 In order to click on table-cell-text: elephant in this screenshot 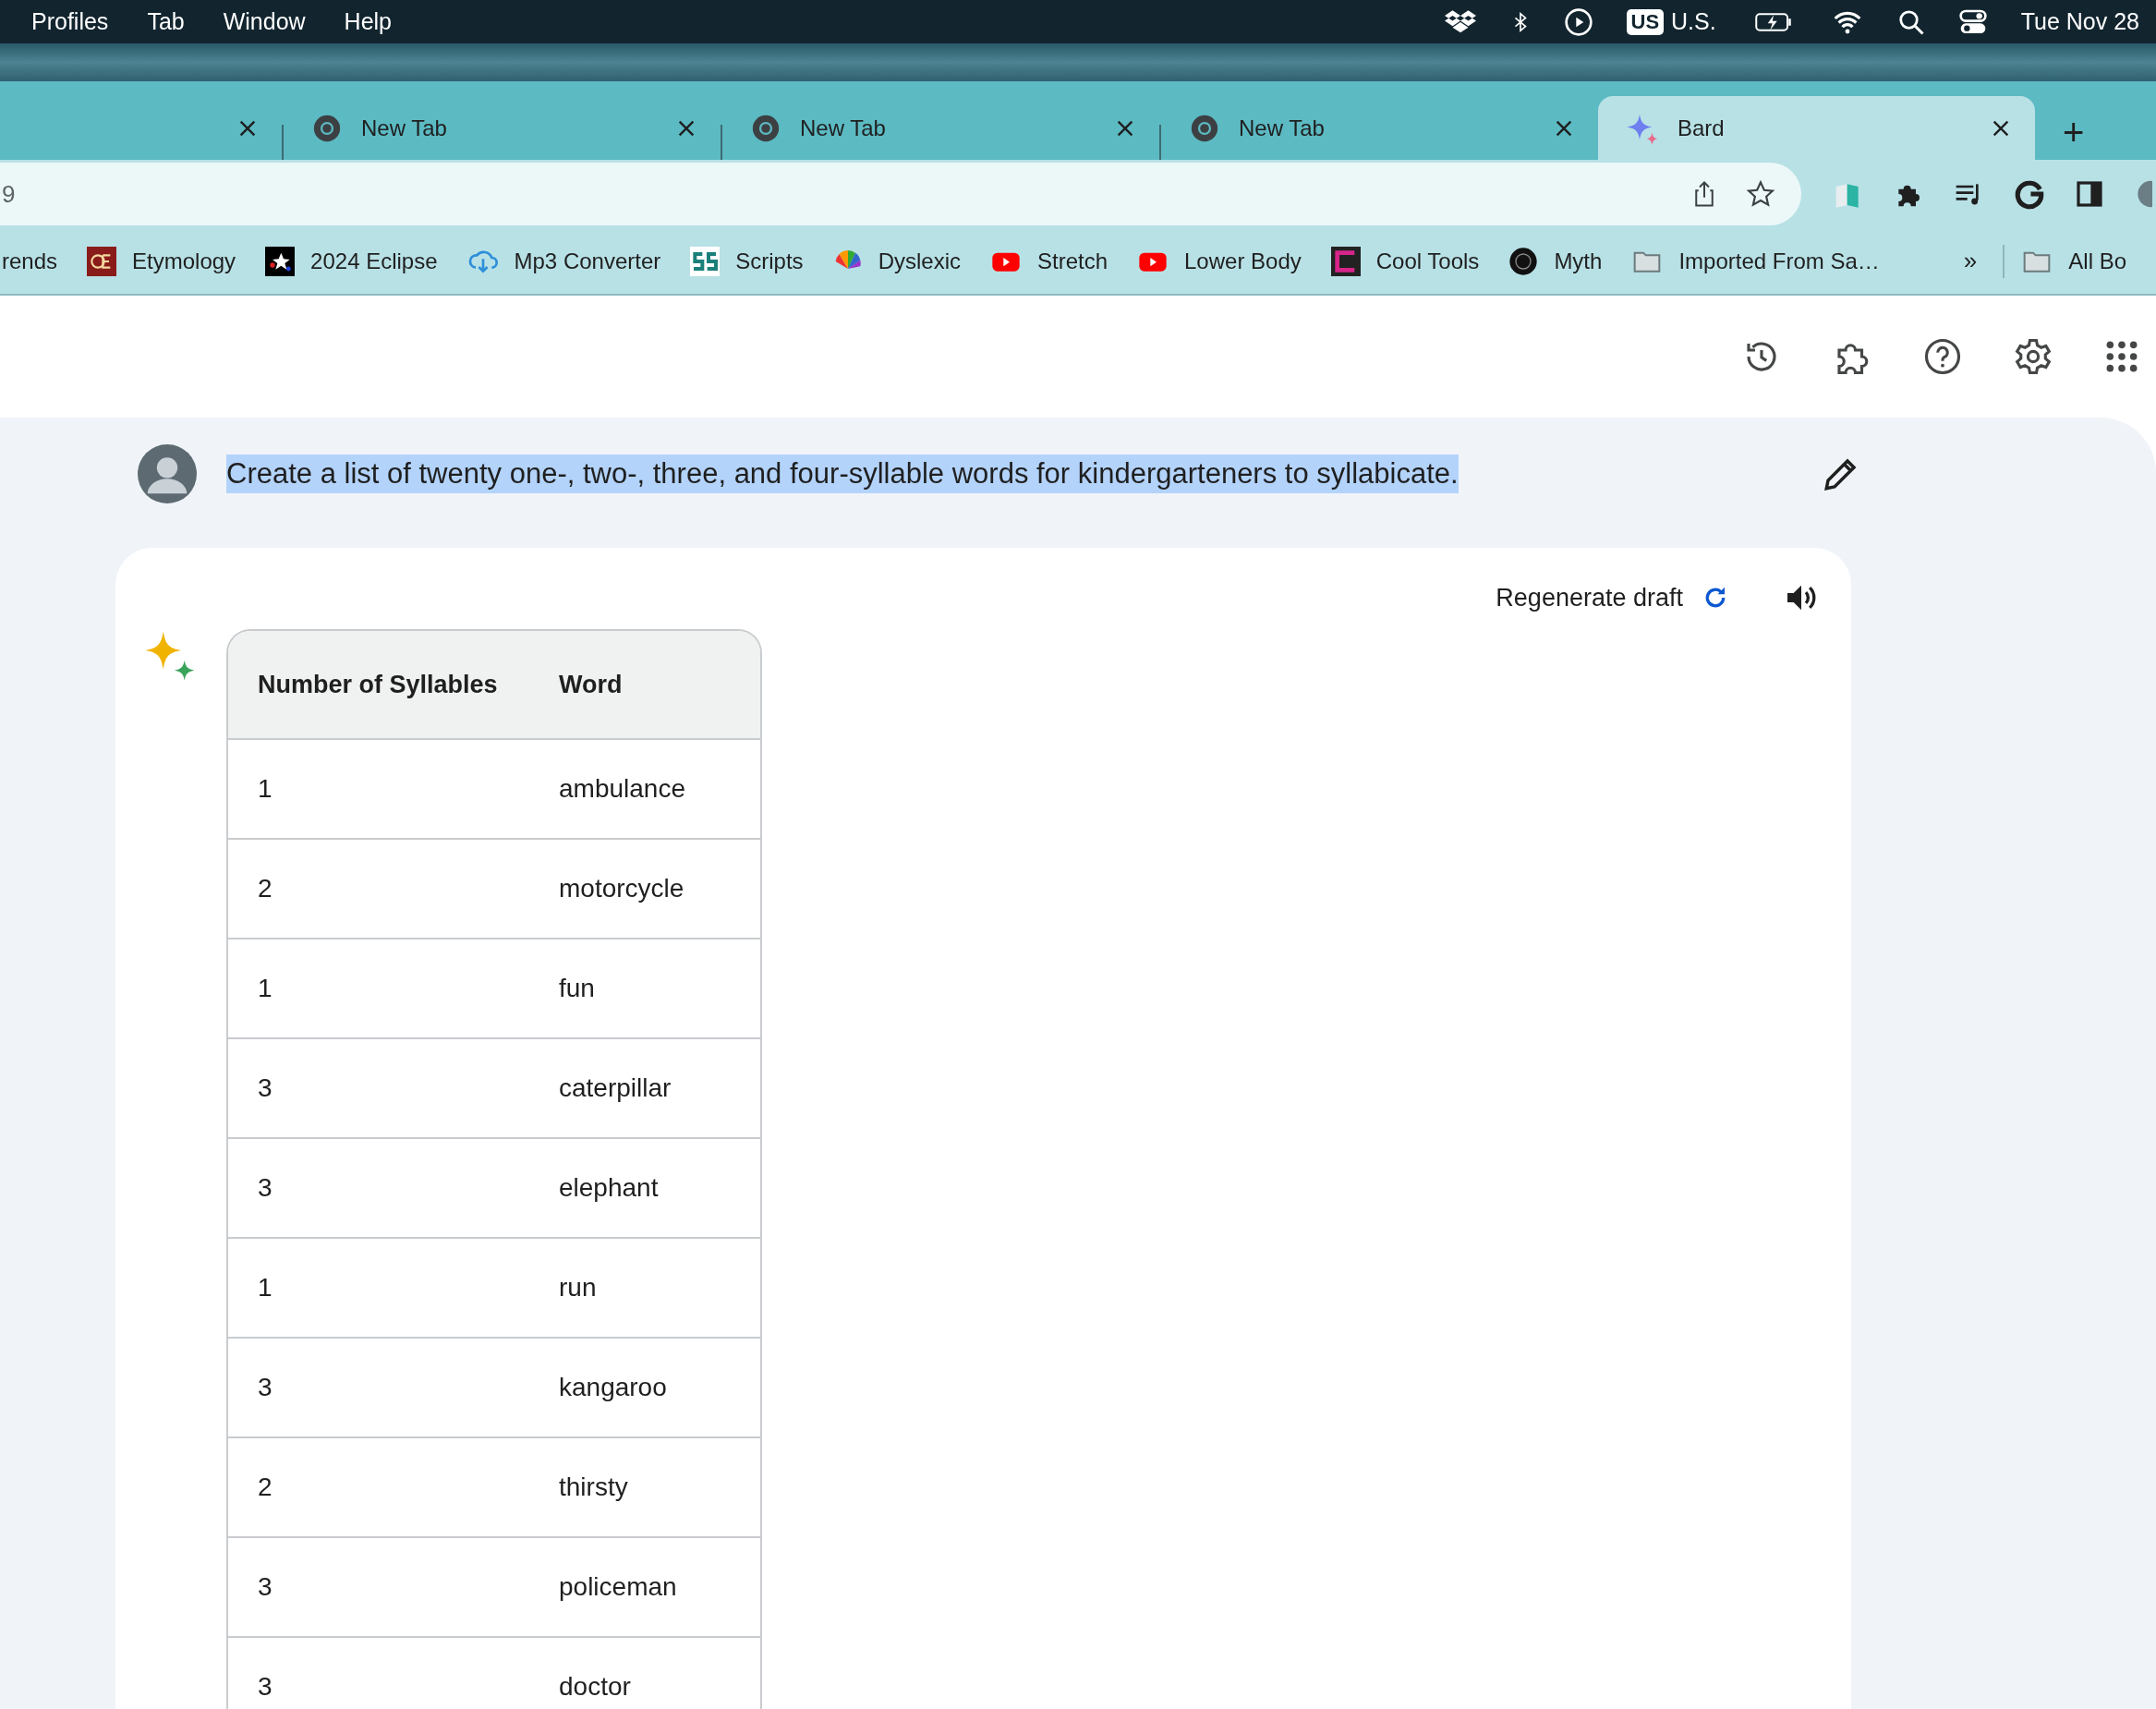, I will do `click(609, 1188)`.